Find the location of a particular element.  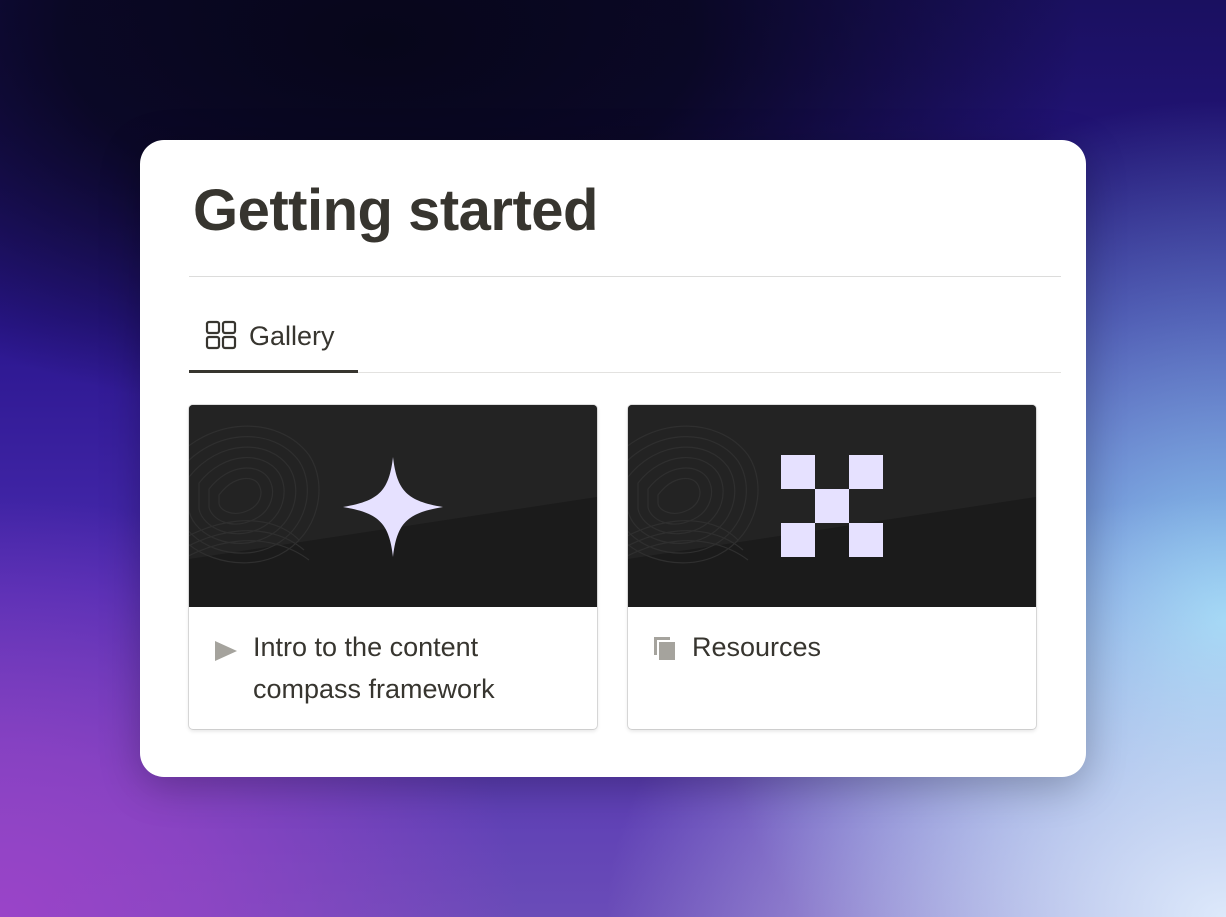

gallery-card-resources: Resources is located at coordinates (832, 567).